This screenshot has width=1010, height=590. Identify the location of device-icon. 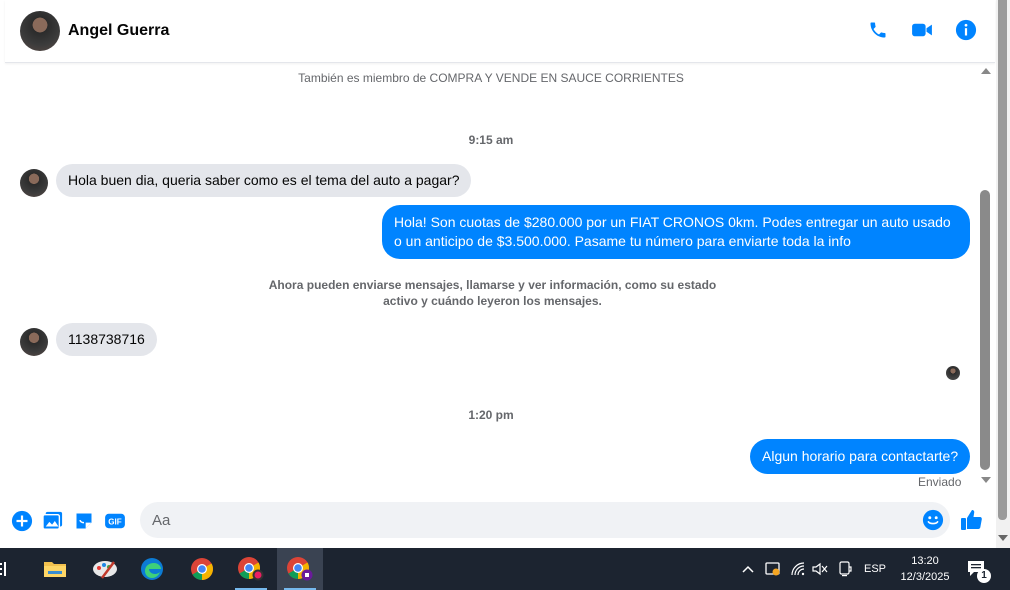
(845, 569).